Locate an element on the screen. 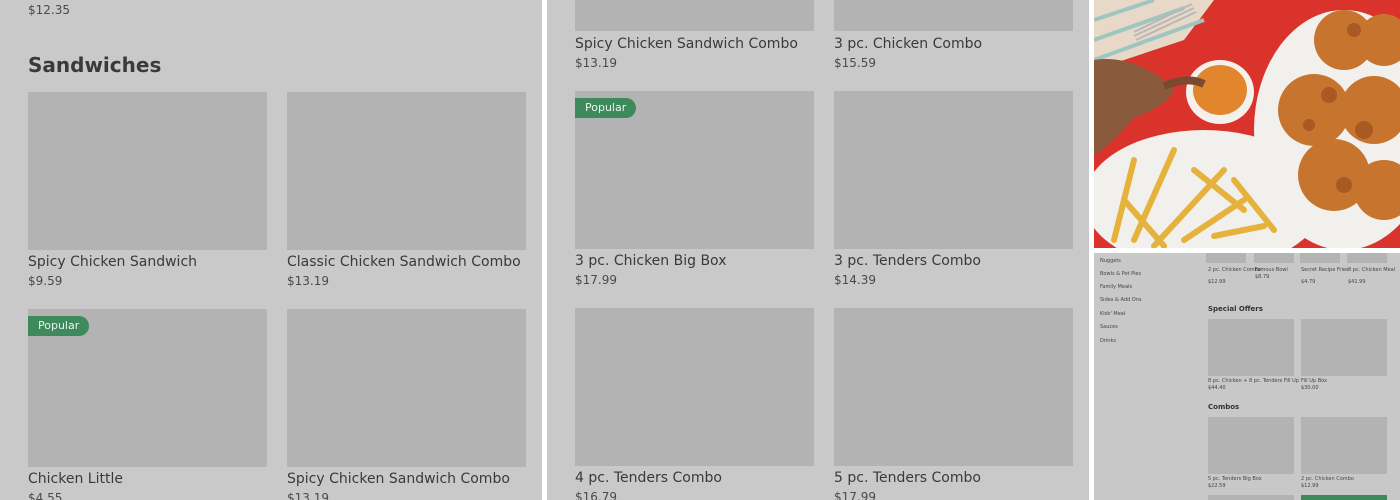  section-title-combos: Combos is located at coordinates (1224, 407).